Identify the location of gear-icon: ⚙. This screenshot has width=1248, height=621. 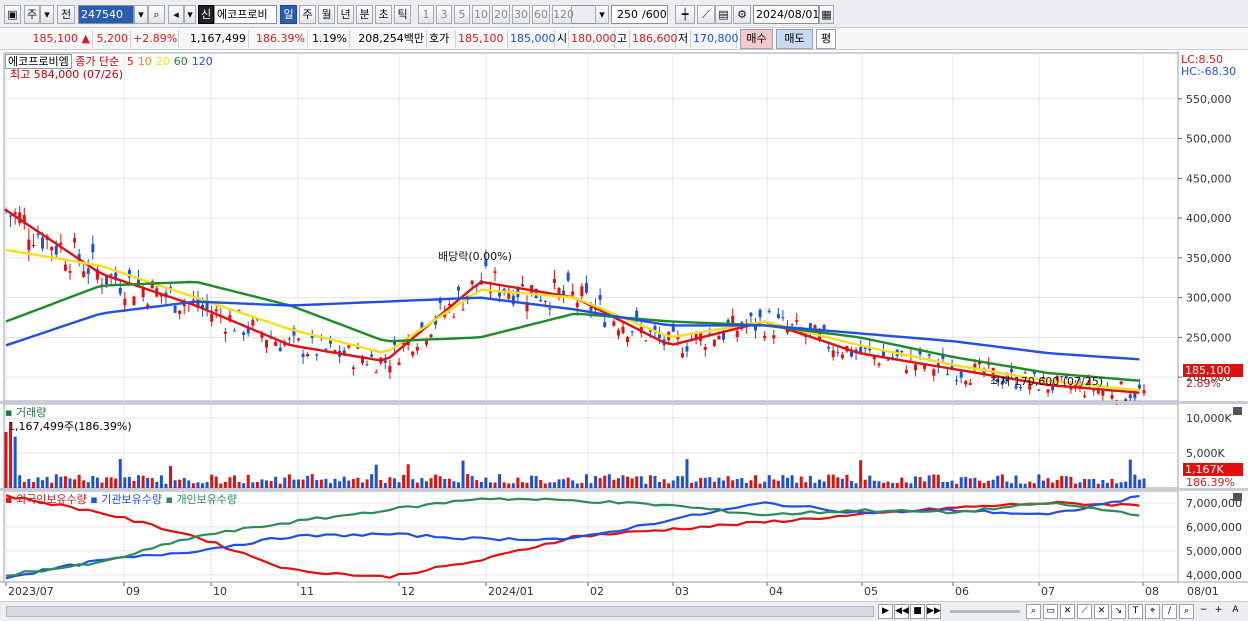
(742, 14).